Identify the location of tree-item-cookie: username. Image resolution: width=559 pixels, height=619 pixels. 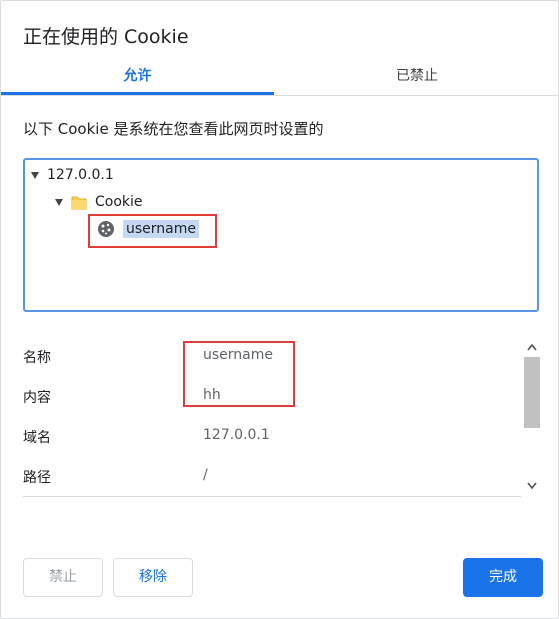
(148, 229).